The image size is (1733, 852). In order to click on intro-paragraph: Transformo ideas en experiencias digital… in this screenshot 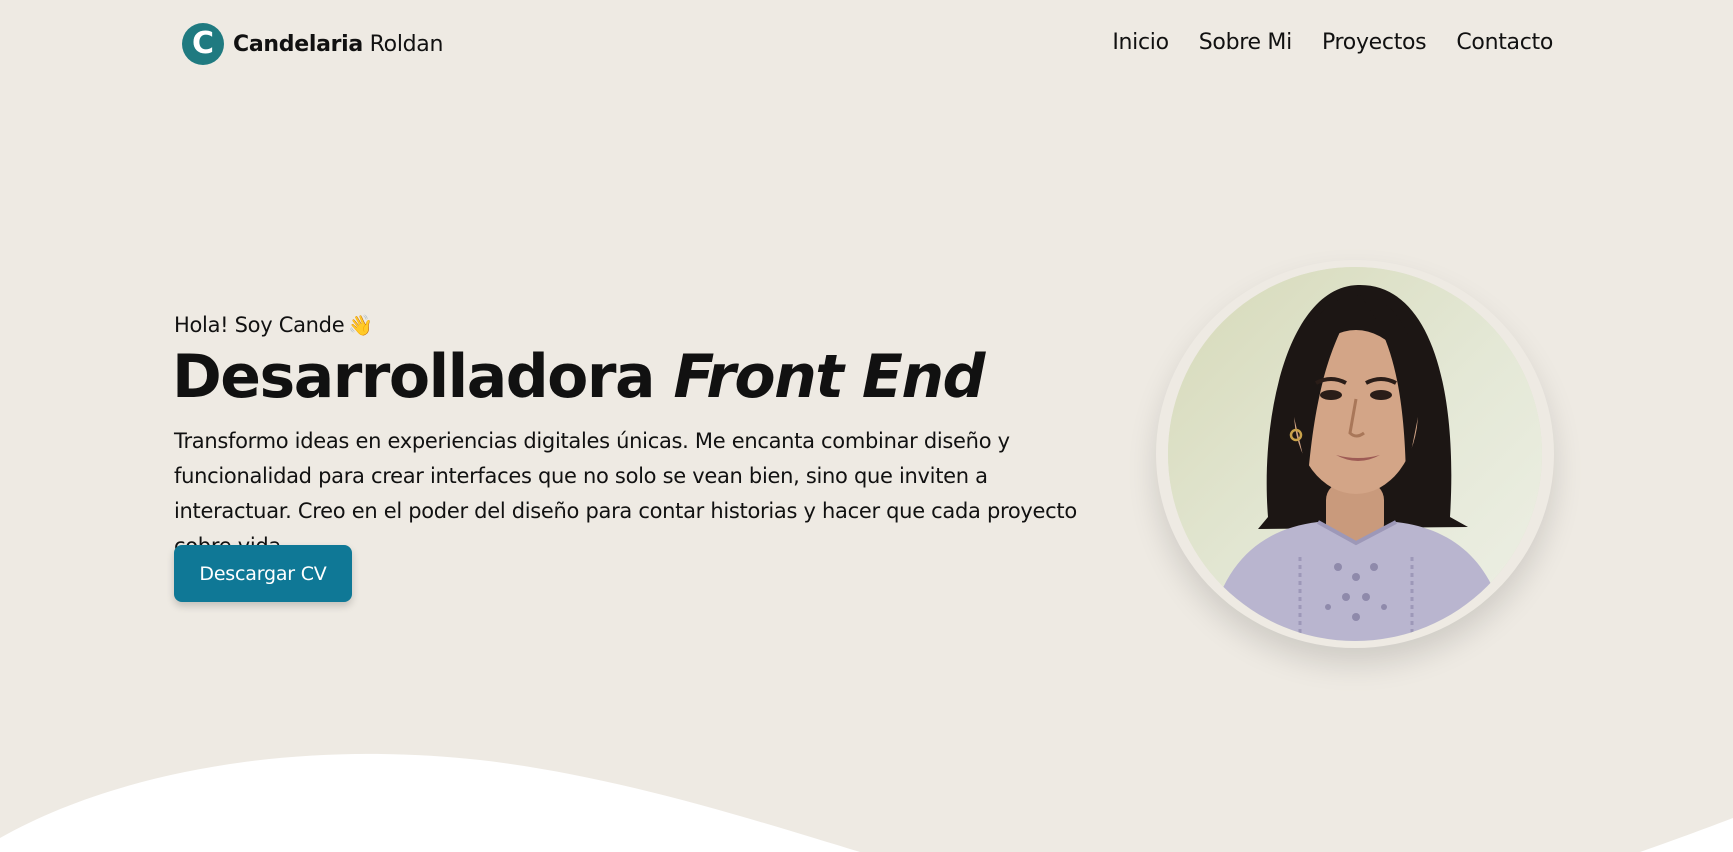, I will do `click(625, 493)`.